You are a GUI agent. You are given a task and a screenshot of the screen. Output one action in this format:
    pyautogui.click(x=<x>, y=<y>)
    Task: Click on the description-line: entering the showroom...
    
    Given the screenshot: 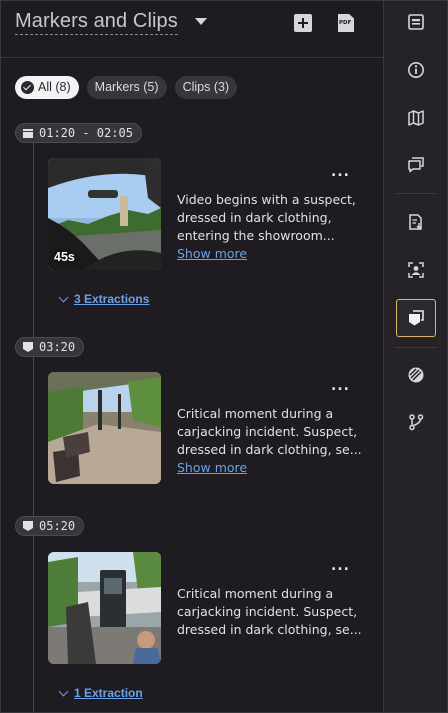 What is the action you would take?
    pyautogui.click(x=256, y=235)
    